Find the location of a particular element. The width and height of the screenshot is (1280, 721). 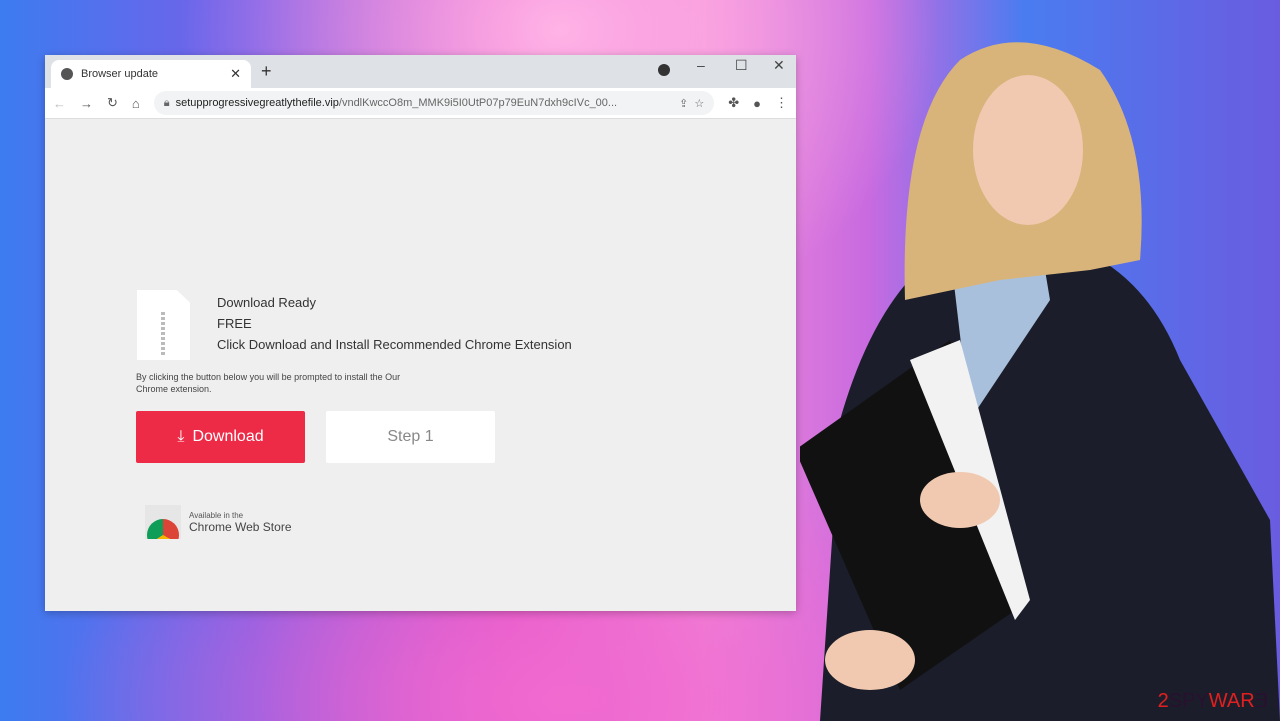

maximize-button: ☐ is located at coordinates (741, 65).